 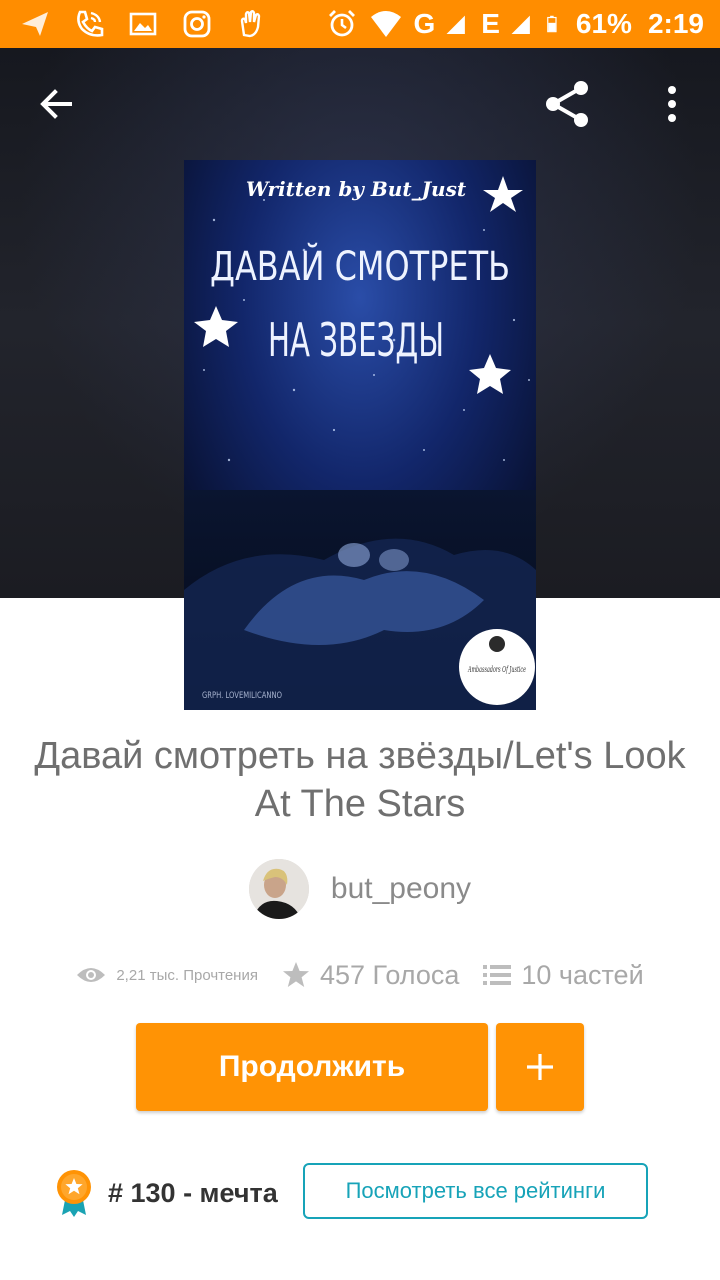 I want to click on star-icon, so click(x=295, y=974).